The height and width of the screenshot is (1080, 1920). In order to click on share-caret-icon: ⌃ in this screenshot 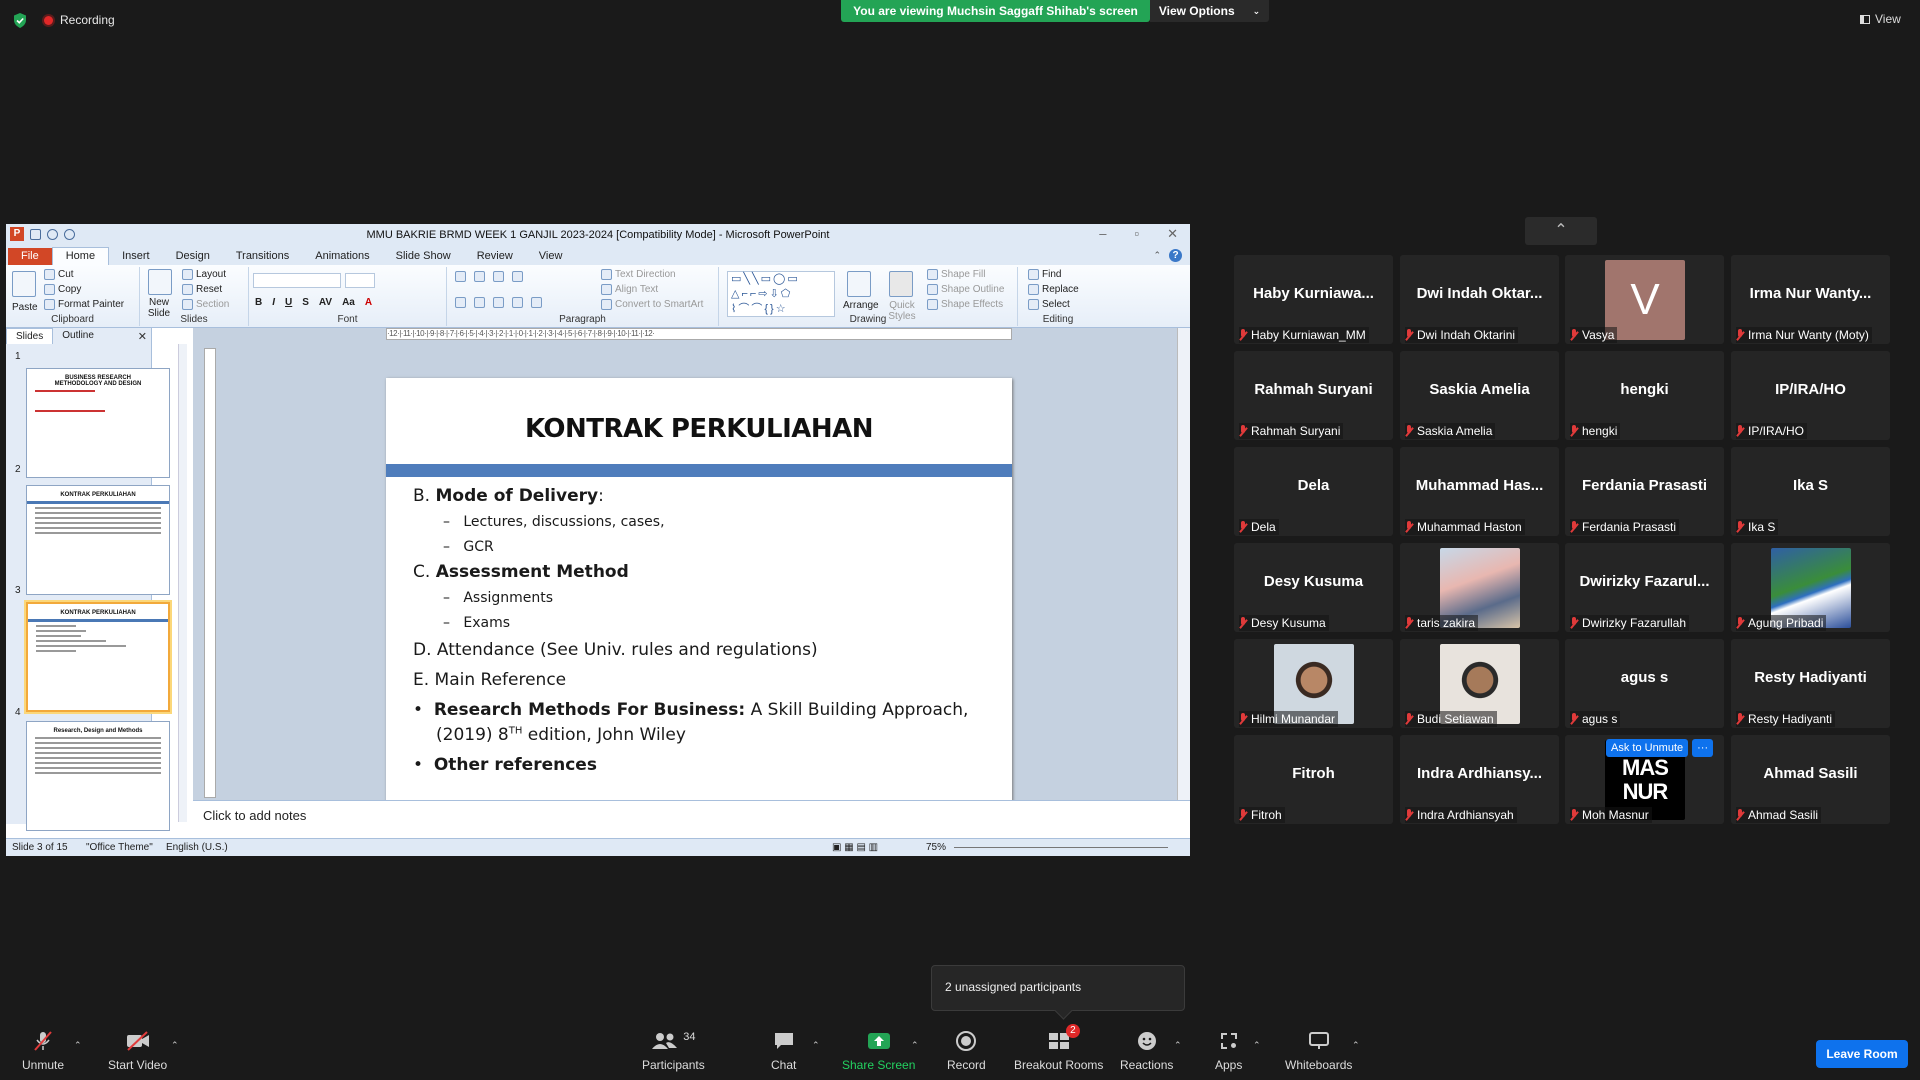, I will do `click(915, 1045)`.